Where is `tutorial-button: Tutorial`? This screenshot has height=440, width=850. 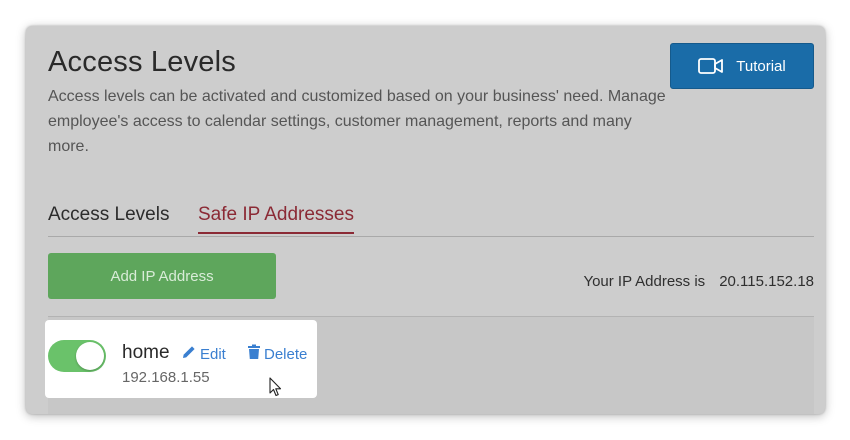
tutorial-button: Tutorial is located at coordinates (742, 66).